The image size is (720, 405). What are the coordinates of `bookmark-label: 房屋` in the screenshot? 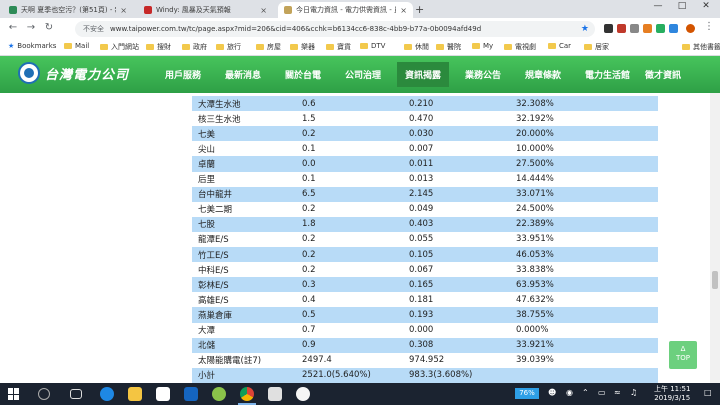 It's located at (274, 47).